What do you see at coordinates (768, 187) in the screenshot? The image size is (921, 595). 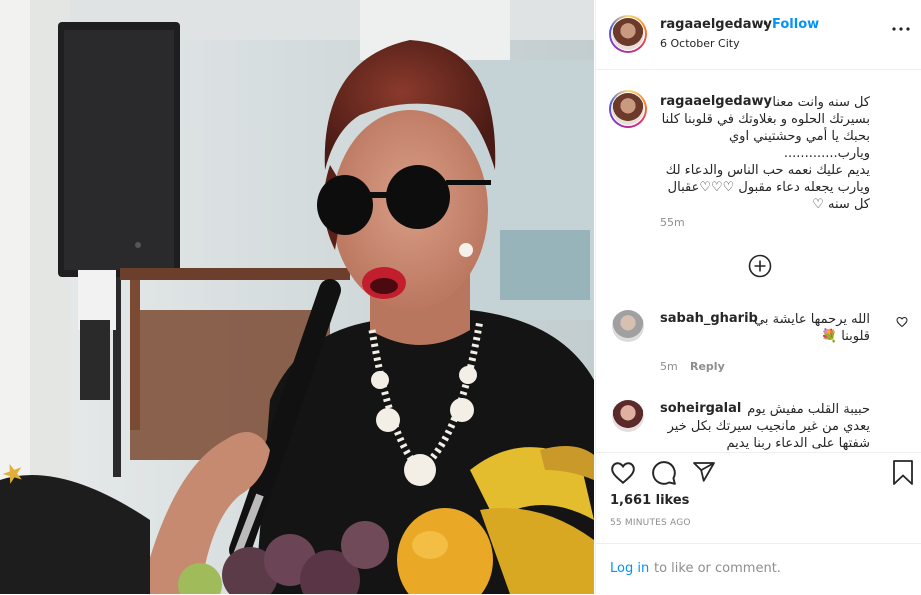 I see `caption-line: ويارب يجعله دعاء مقبول ♡♡♡عقبال` at bounding box center [768, 187].